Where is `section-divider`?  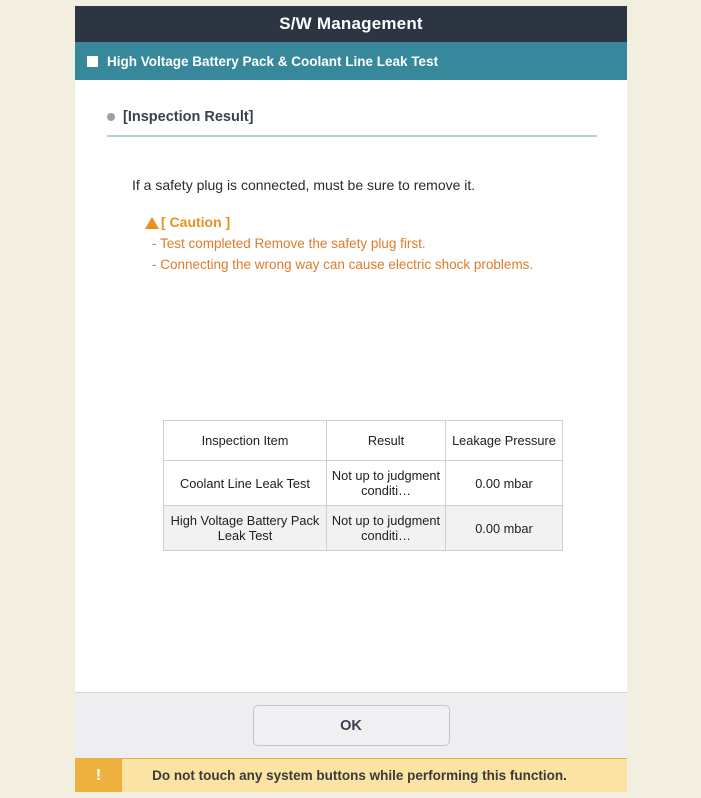
section-divider is located at coordinates (352, 136).